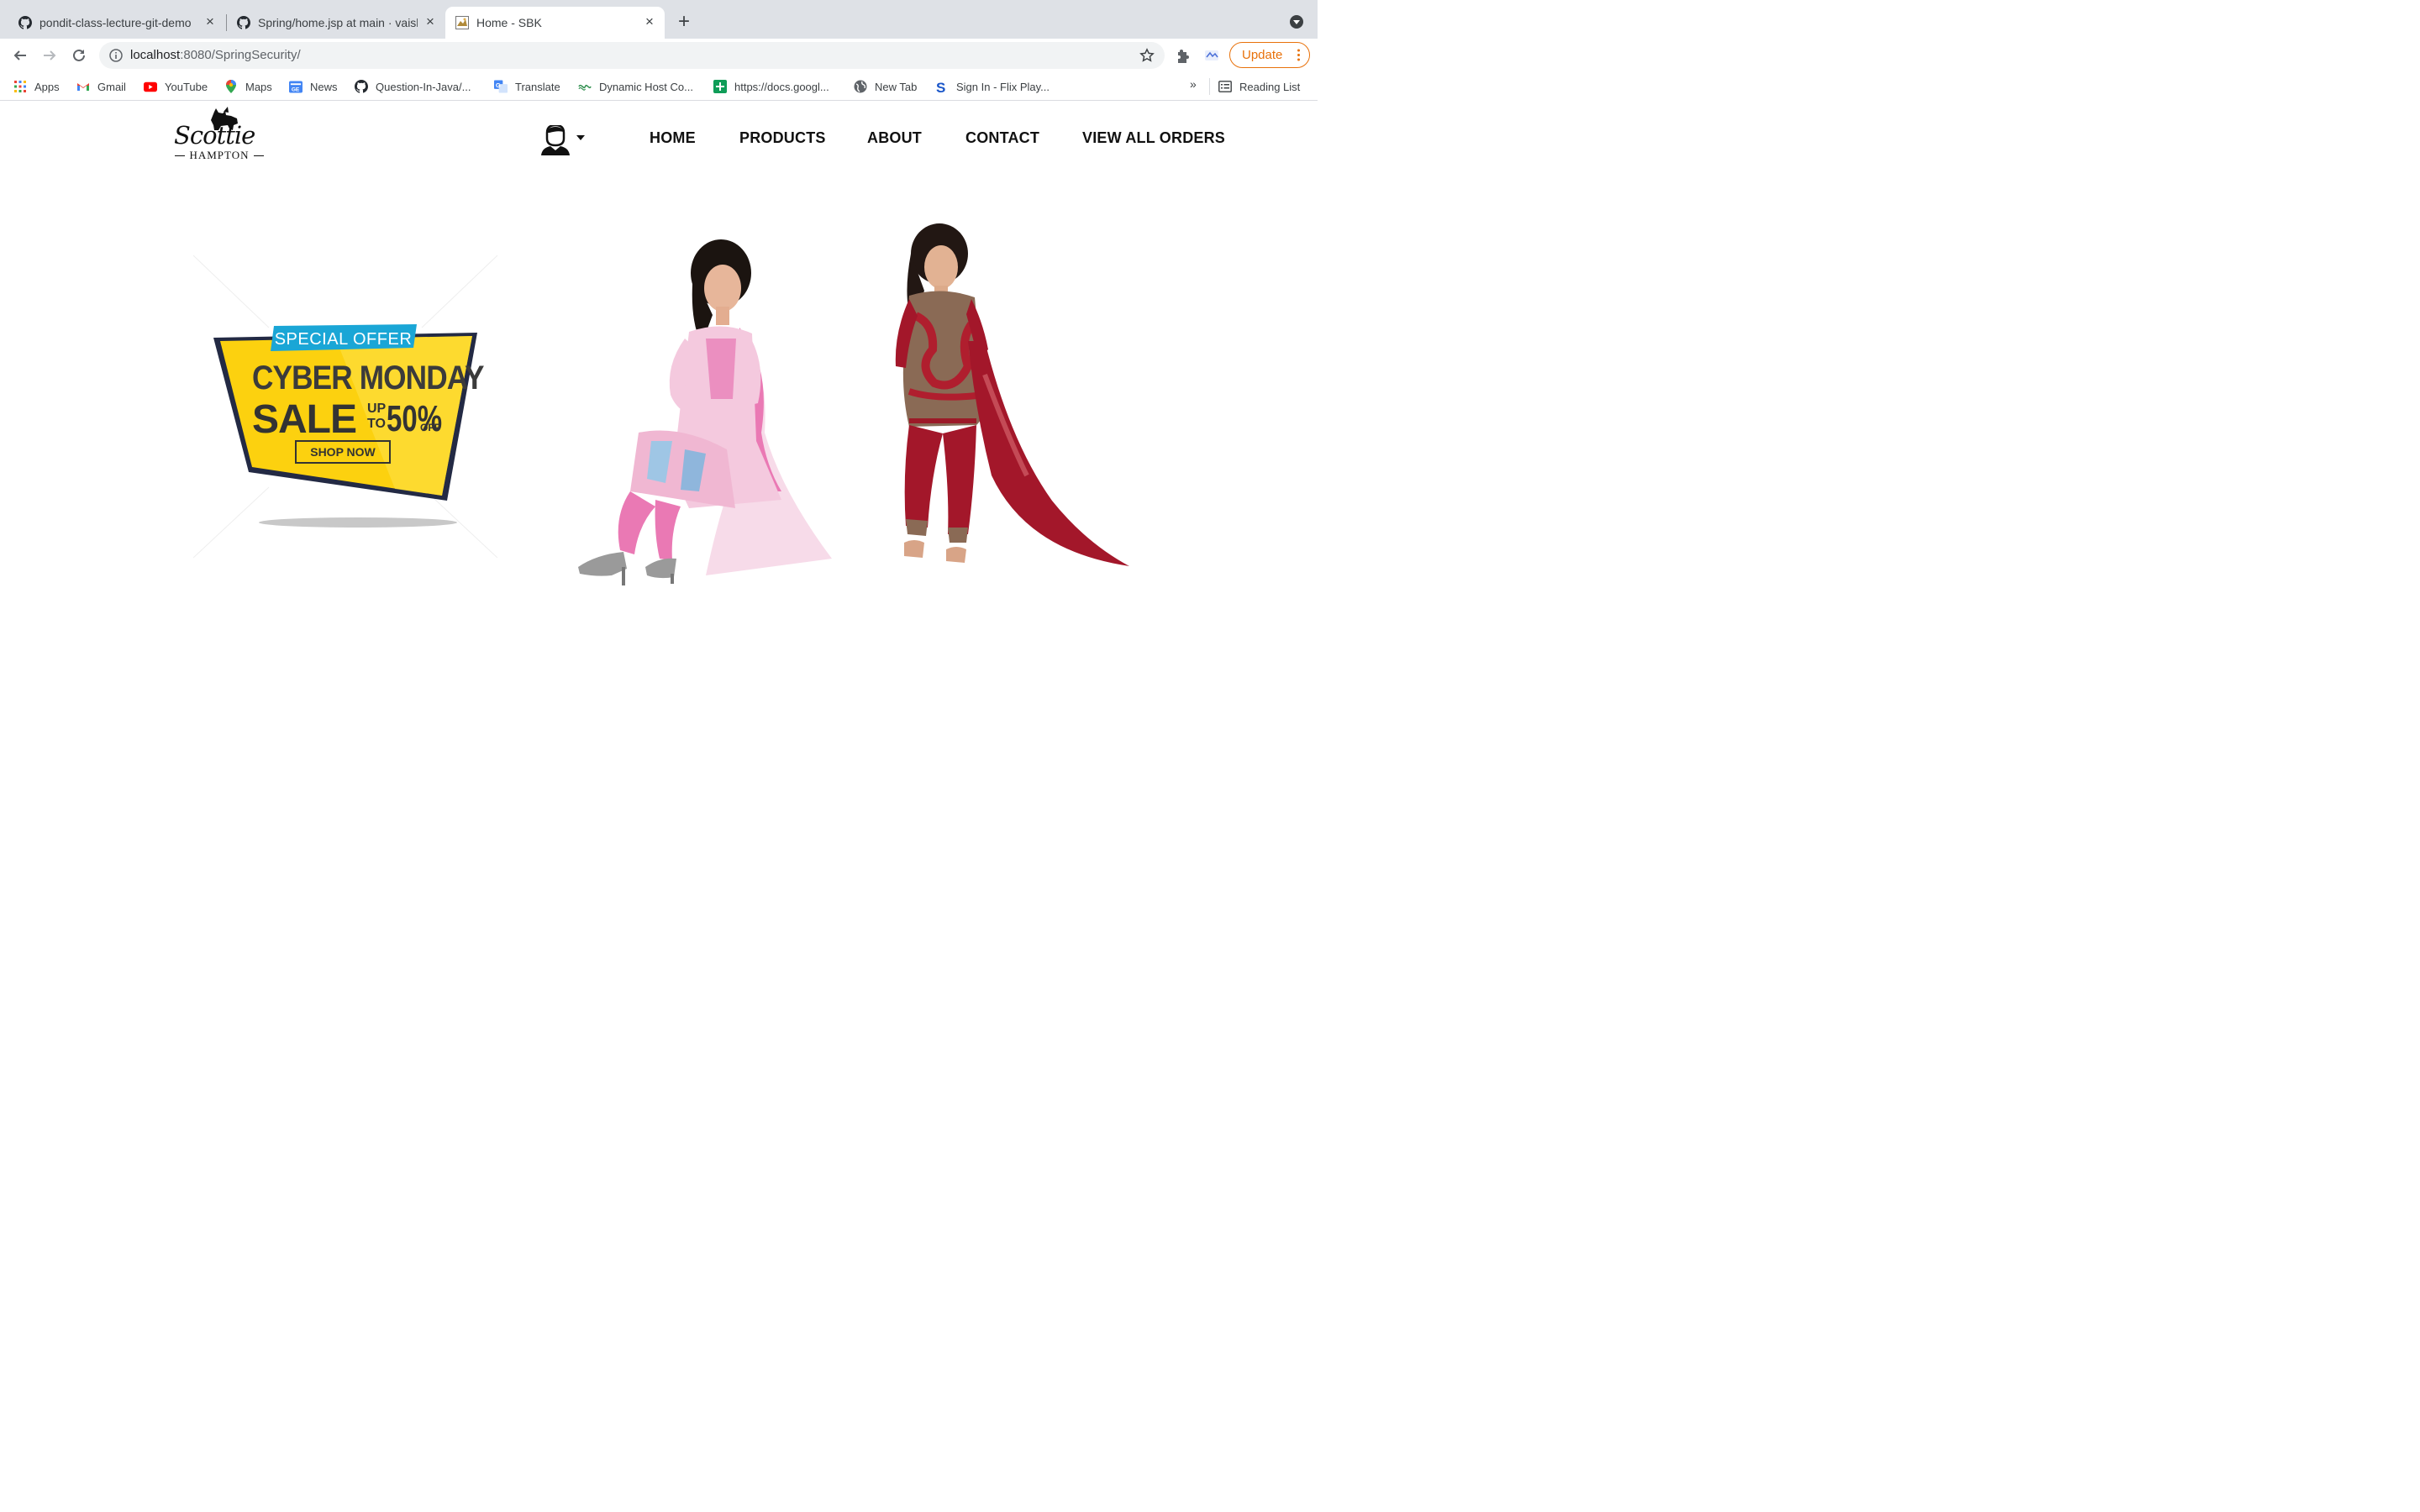  Describe the element at coordinates (1298, 55) in the screenshot. I see `more-menu-icon` at that location.